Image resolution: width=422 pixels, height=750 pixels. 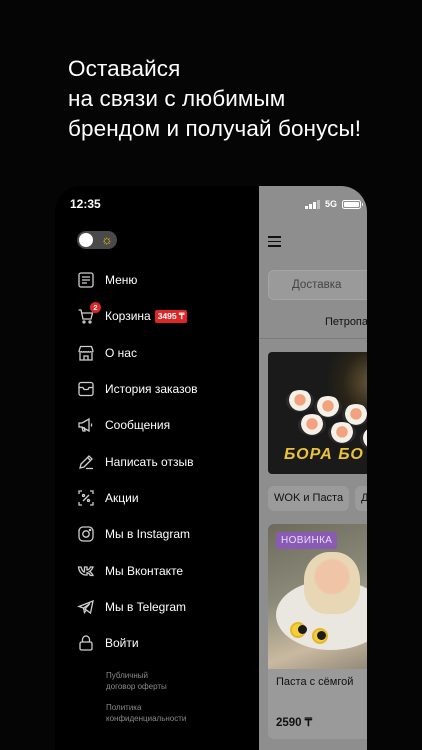 I want to click on megaphone-icon, so click(x=85, y=425).